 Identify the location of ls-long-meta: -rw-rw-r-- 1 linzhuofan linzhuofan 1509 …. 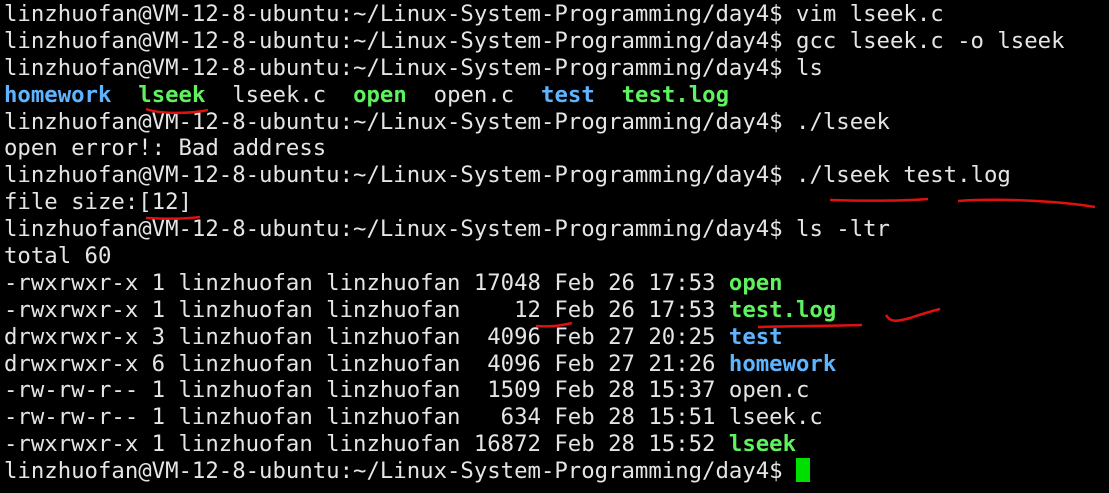
(366, 390).